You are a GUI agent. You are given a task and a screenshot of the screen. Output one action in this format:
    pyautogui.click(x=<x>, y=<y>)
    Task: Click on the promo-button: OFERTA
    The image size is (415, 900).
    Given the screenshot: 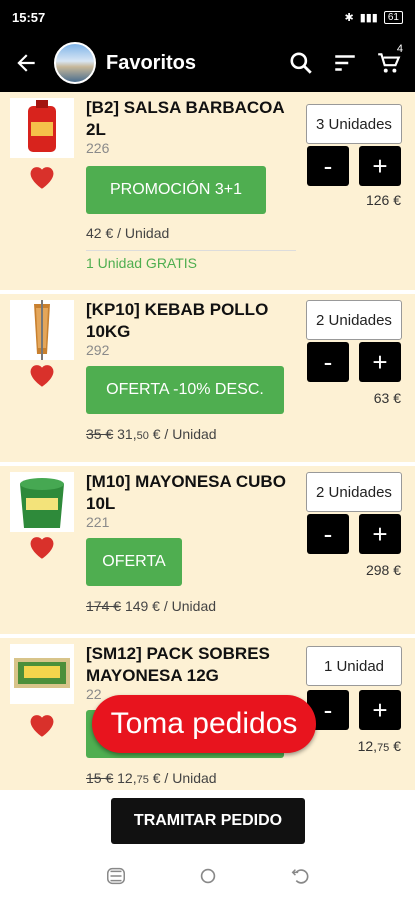 What is the action you would take?
    pyautogui.click(x=134, y=562)
    